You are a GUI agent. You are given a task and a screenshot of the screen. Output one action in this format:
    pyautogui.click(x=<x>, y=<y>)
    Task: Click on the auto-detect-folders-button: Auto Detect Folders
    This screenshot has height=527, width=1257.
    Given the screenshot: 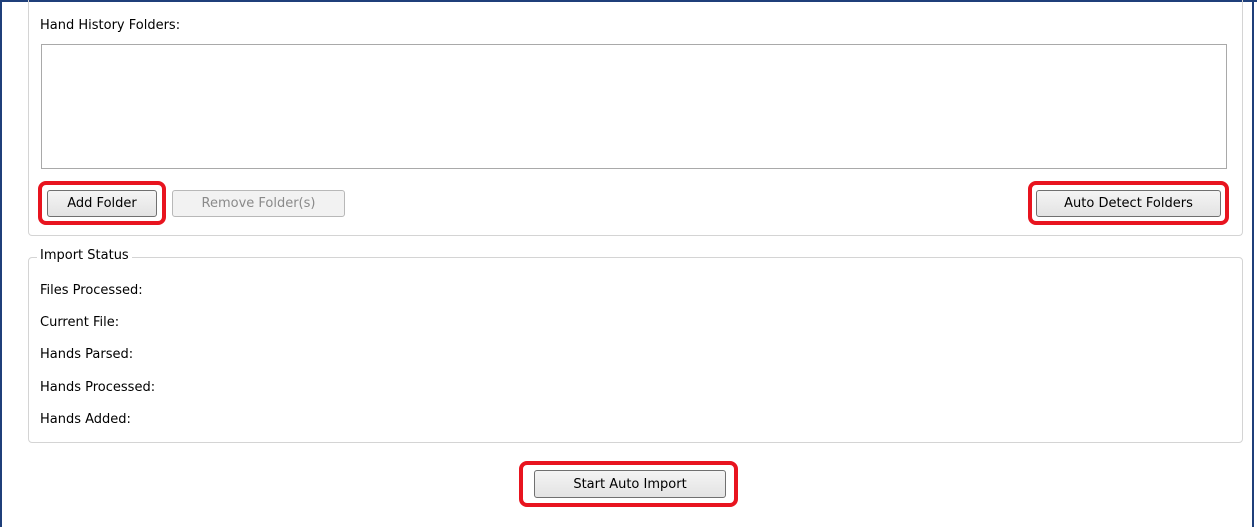 What is the action you would take?
    pyautogui.click(x=1128, y=203)
    